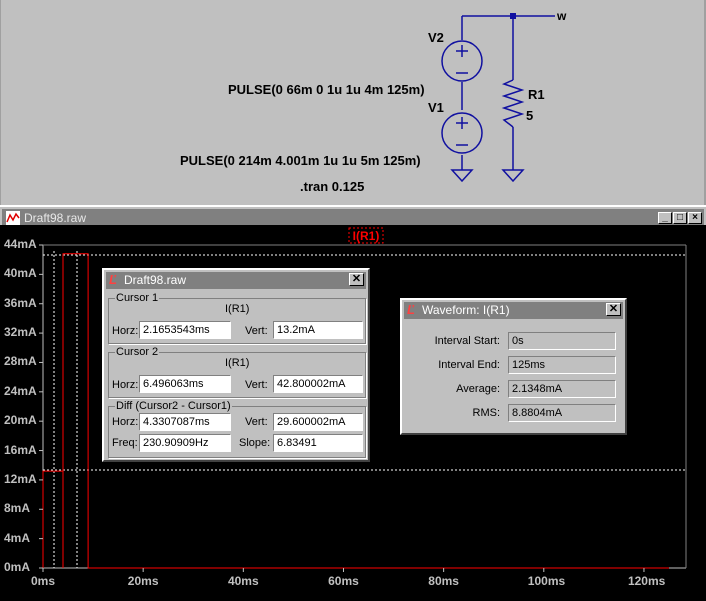  I want to click on y-tick-label: 16mA, so click(20, 449).